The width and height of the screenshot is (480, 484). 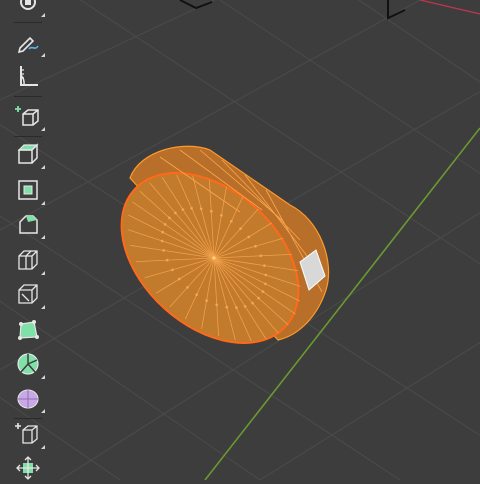 What do you see at coordinates (449, 7) in the screenshot?
I see `x-axis-line` at bounding box center [449, 7].